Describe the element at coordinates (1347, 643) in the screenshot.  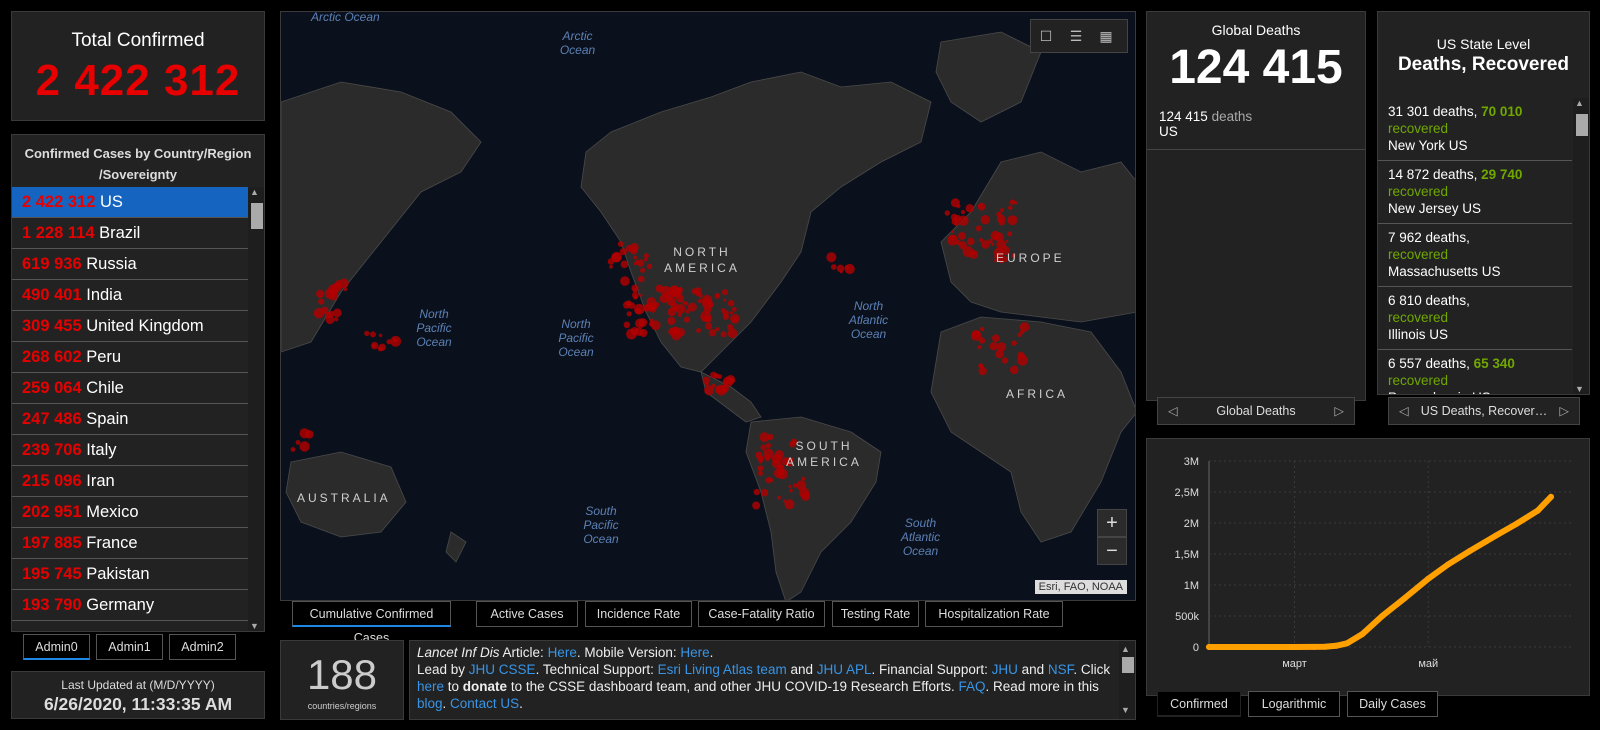
I see `data-point` at that location.